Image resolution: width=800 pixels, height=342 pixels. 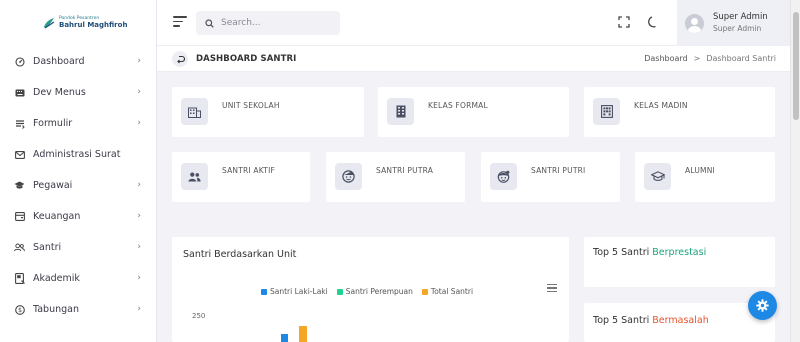 What do you see at coordinates (679, 252) in the screenshot?
I see `title-highlight: Berprestasi` at bounding box center [679, 252].